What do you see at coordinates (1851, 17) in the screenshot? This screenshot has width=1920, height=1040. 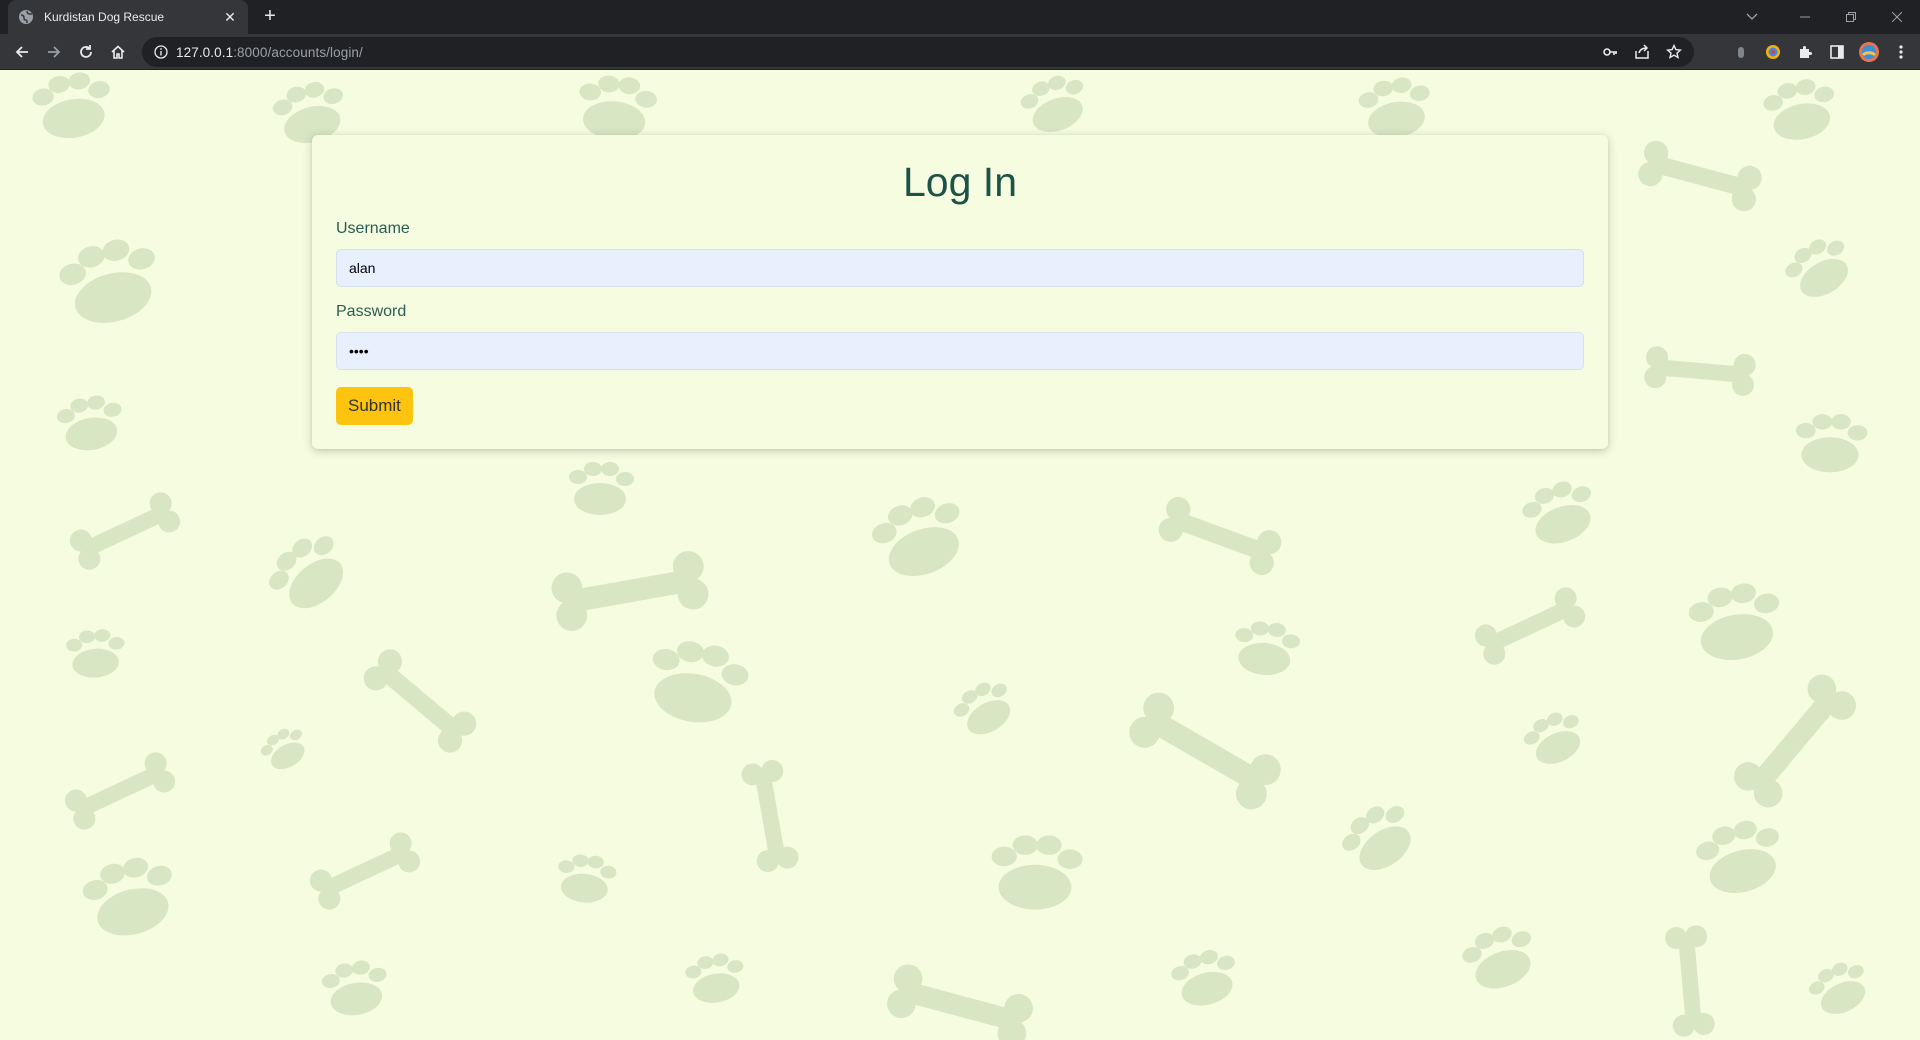 I see `restore-icon` at bounding box center [1851, 17].